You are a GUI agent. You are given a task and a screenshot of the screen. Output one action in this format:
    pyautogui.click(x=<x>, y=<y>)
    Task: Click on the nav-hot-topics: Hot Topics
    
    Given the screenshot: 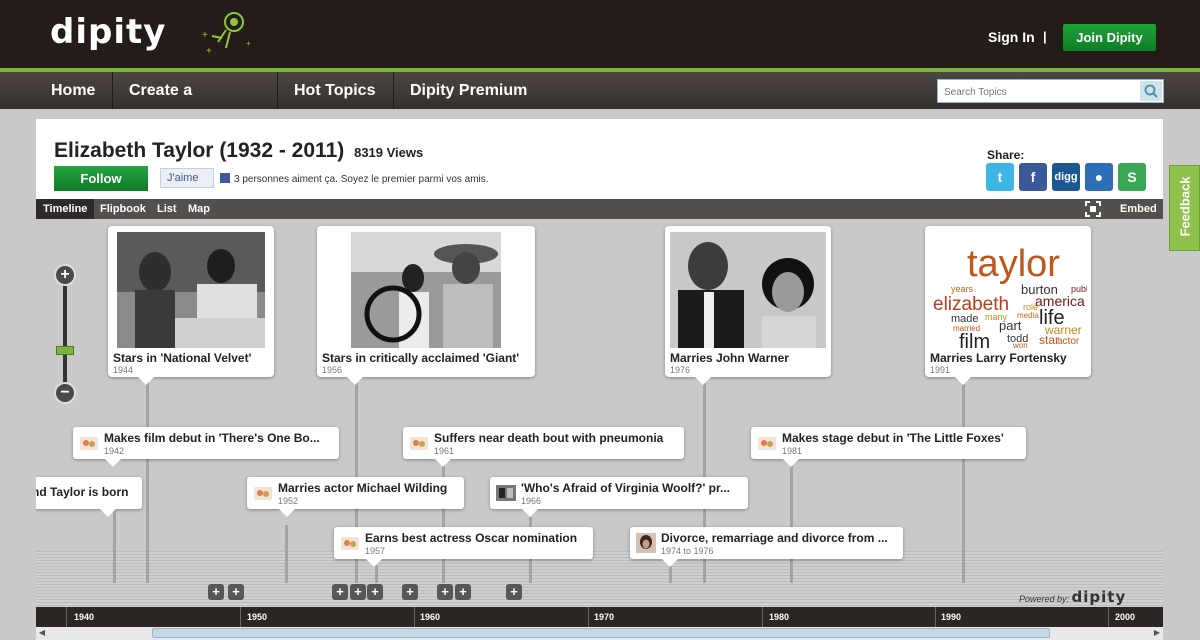 What is the action you would take?
    pyautogui.click(x=336, y=90)
    